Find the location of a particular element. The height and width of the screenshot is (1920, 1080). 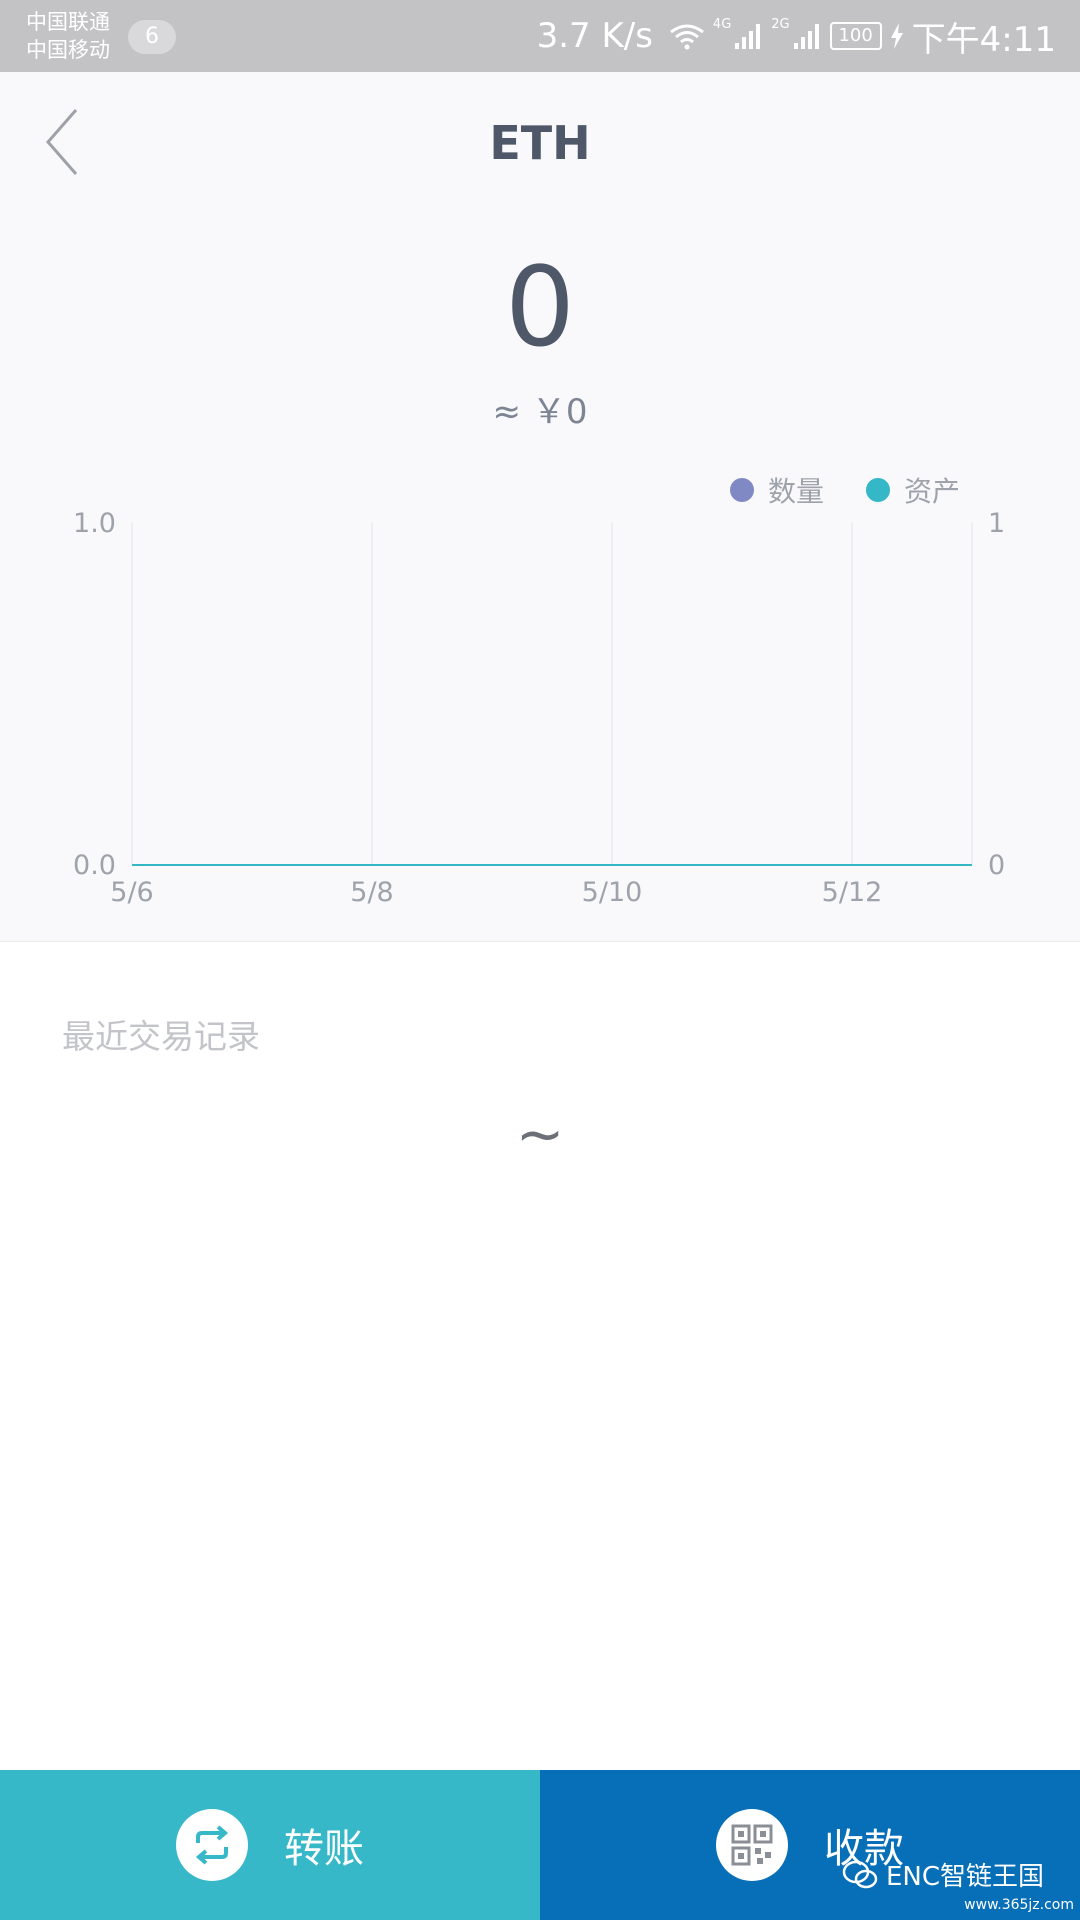

watermark: ENC智链王国 is located at coordinates (943, 1874).